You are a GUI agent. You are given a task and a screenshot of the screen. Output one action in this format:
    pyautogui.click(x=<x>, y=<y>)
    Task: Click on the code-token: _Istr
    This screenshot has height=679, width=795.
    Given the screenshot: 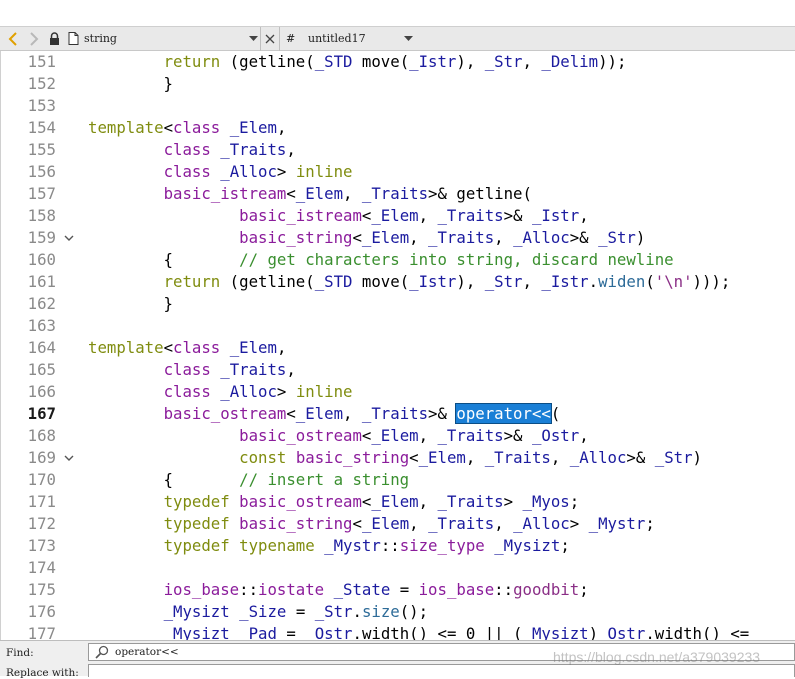 What is the action you would take?
    pyautogui.click(x=433, y=61)
    